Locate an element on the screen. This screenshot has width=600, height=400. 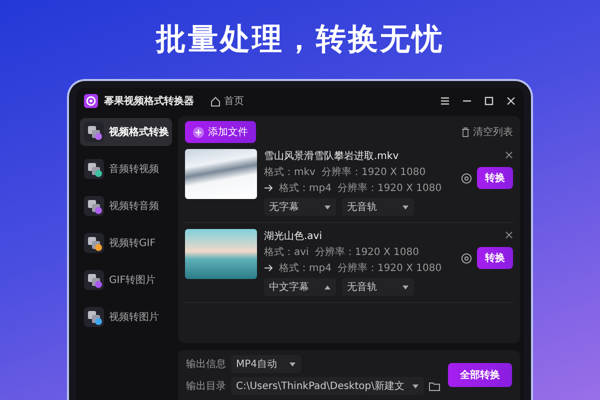
output-format-label: 输出信息 is located at coordinates (206, 364).